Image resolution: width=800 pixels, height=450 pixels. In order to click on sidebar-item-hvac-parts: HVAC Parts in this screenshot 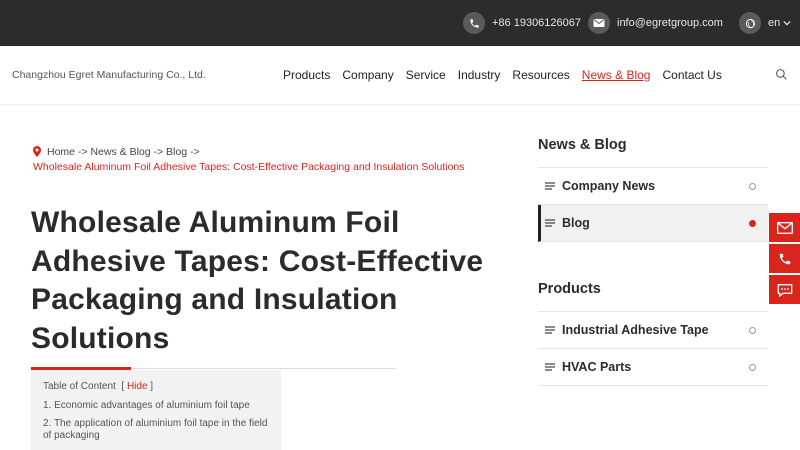, I will do `click(653, 367)`.